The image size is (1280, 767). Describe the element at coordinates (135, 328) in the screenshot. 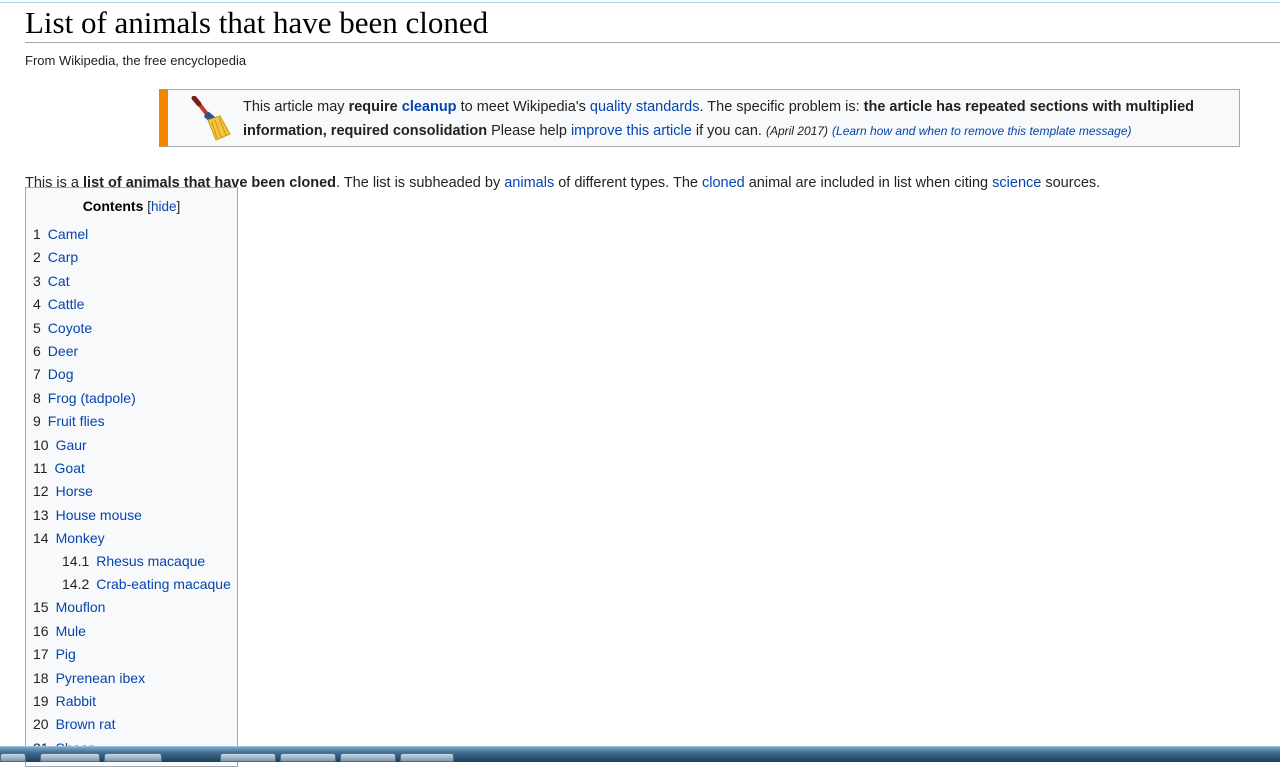

I see `toc-item-coyote: 5 Coyote` at that location.